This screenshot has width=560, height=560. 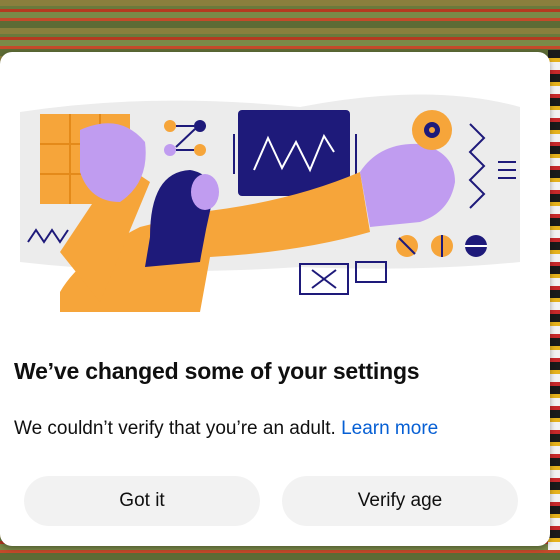 I want to click on got-it-button: Got it, so click(x=142, y=501).